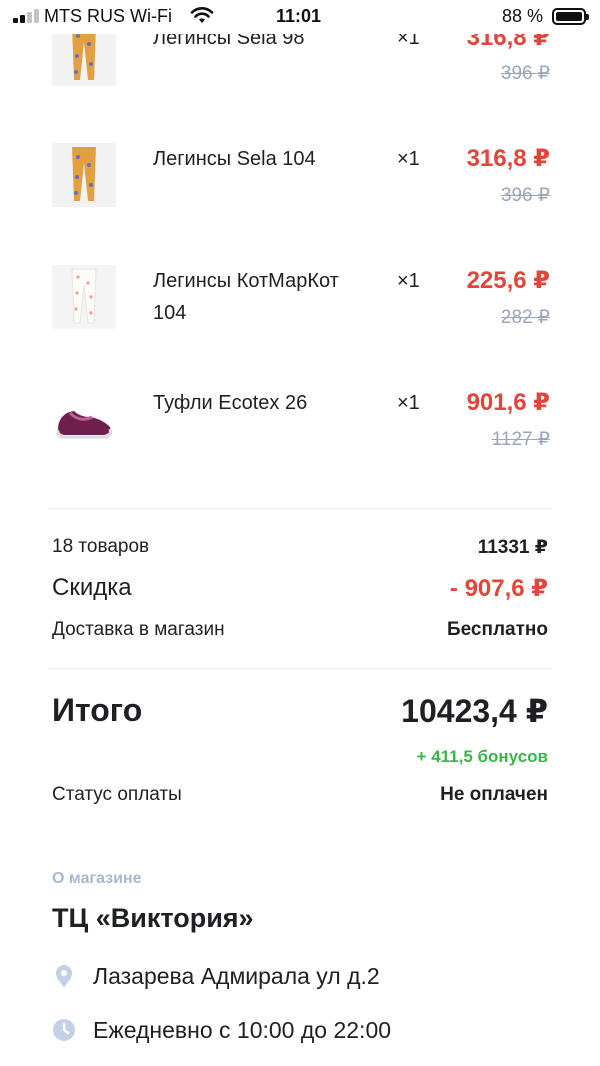  What do you see at coordinates (97, 878) in the screenshot?
I see `store-section-caption: О магазине` at bounding box center [97, 878].